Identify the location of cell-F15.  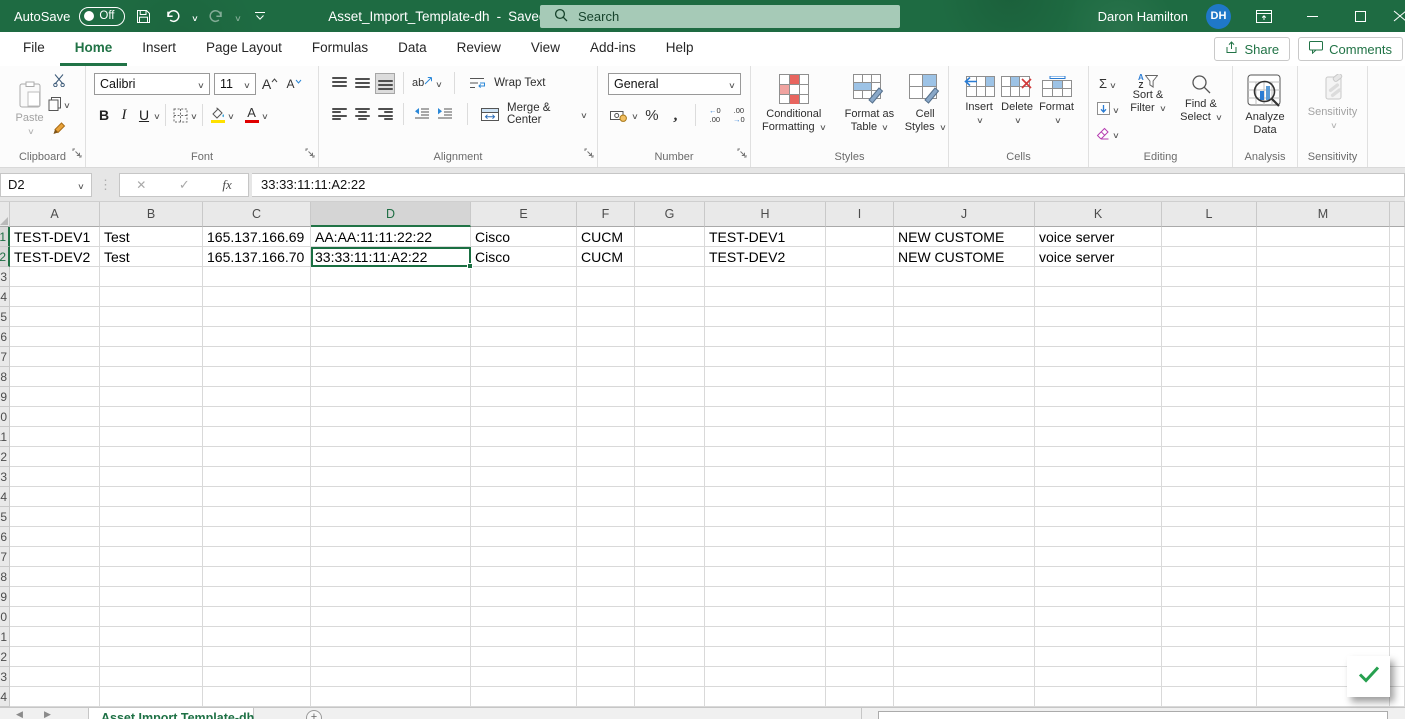
(606, 517).